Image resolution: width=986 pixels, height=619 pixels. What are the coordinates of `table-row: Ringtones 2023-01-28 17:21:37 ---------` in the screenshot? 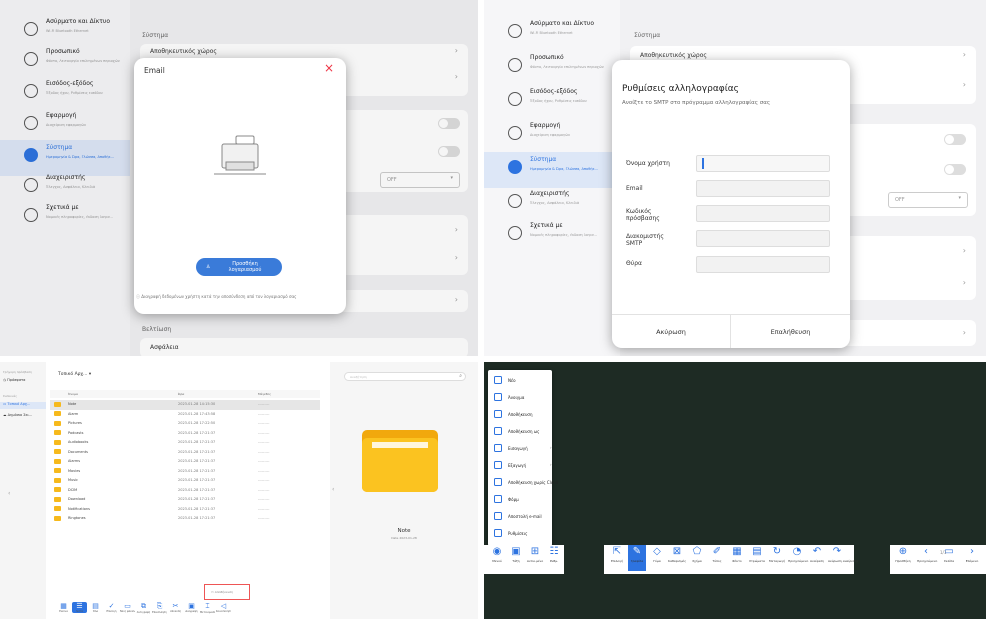 It's located at (185, 519).